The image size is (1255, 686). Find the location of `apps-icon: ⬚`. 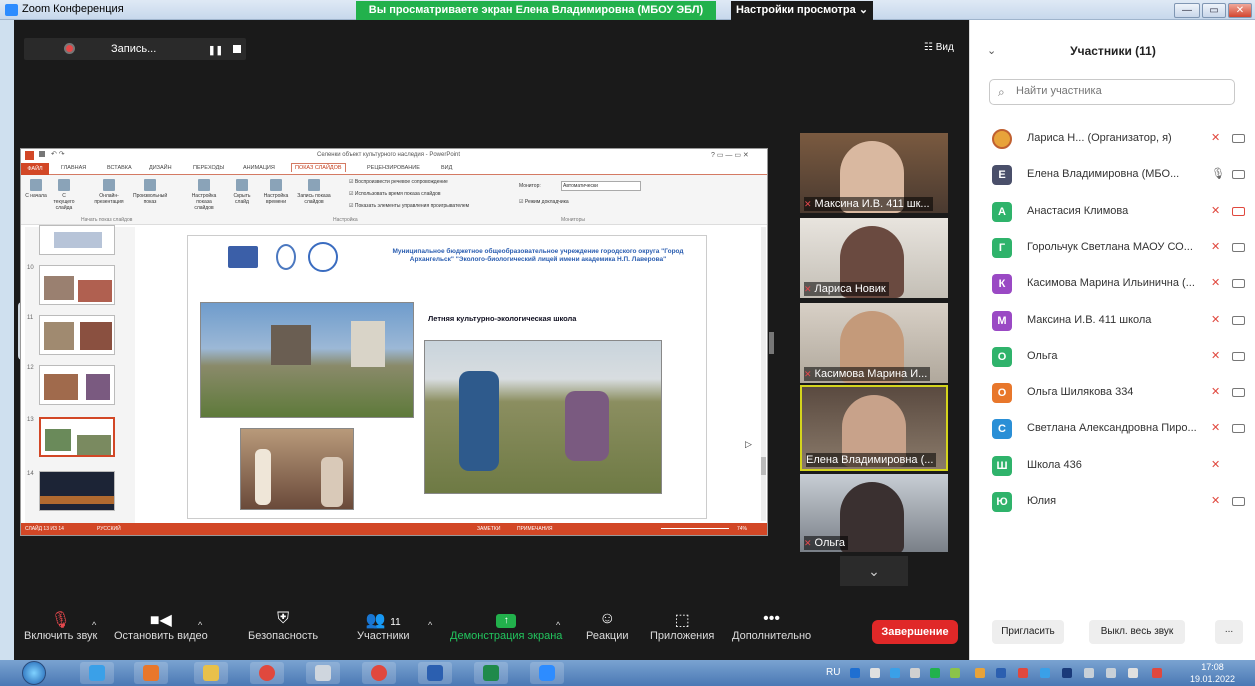

apps-icon: ⬚ is located at coordinates (682, 620).